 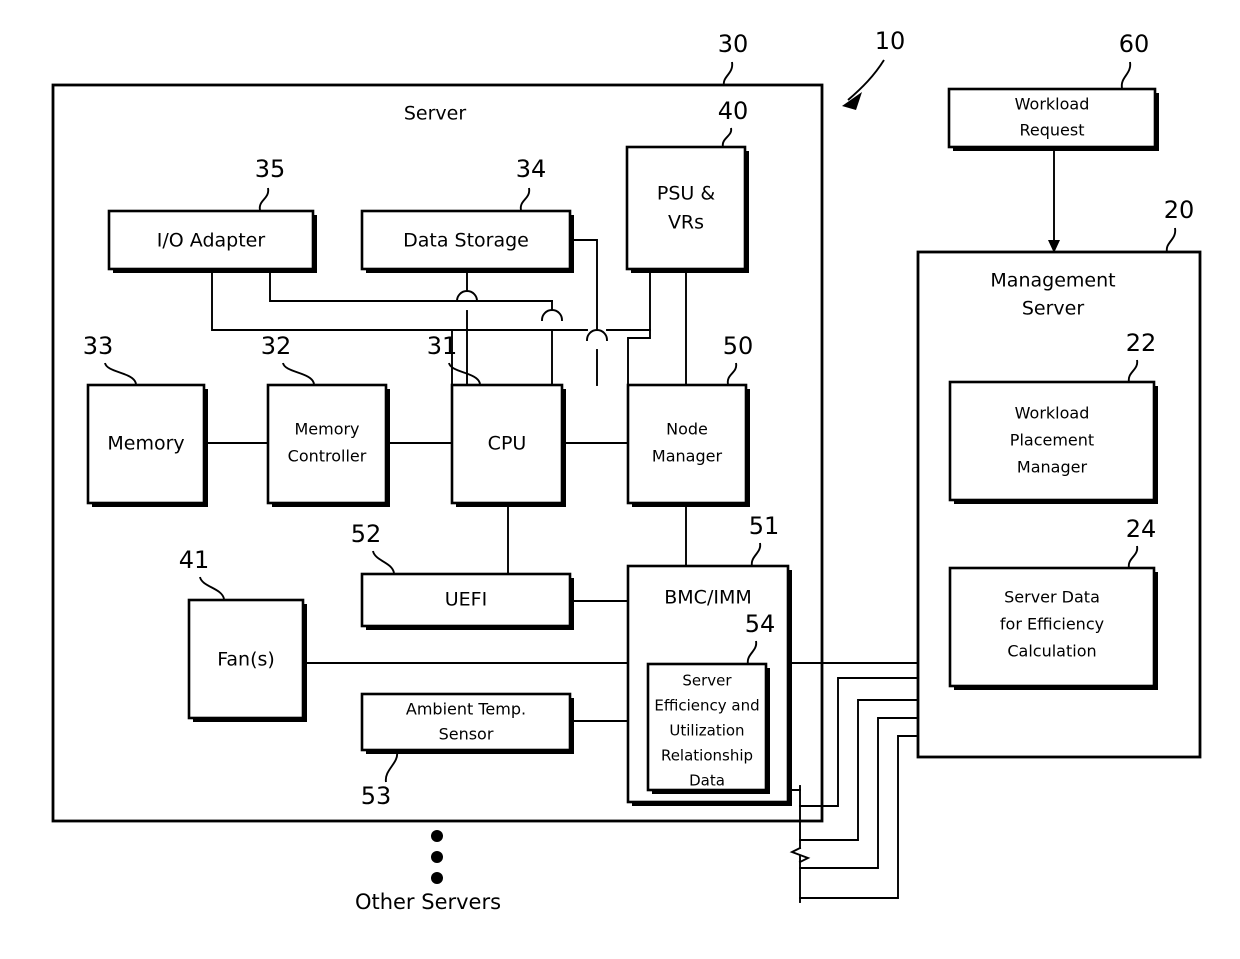 I want to click on ref-40: 40, so click(x=733, y=111).